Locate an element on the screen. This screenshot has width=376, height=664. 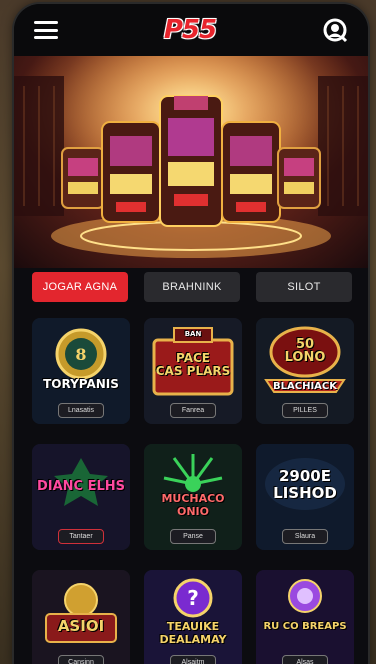
game-title: BLACHIACK is located at coordinates (305, 386).